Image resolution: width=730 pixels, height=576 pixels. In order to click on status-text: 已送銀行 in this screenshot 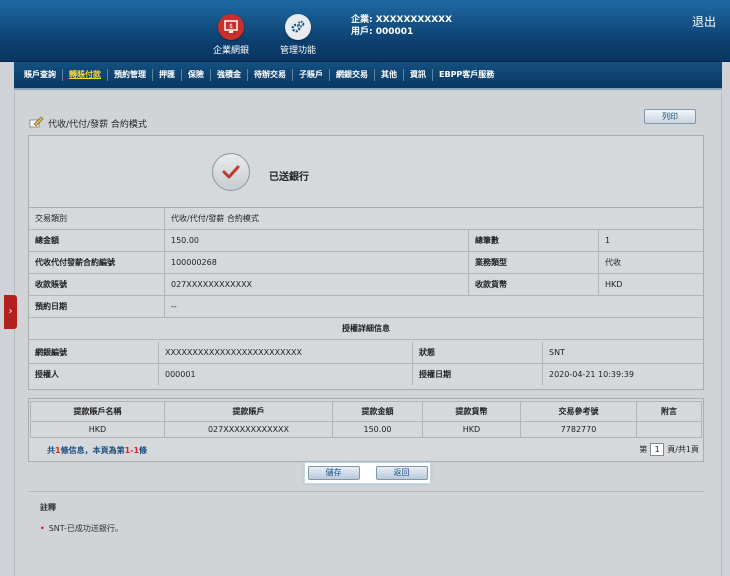, I will do `click(289, 177)`.